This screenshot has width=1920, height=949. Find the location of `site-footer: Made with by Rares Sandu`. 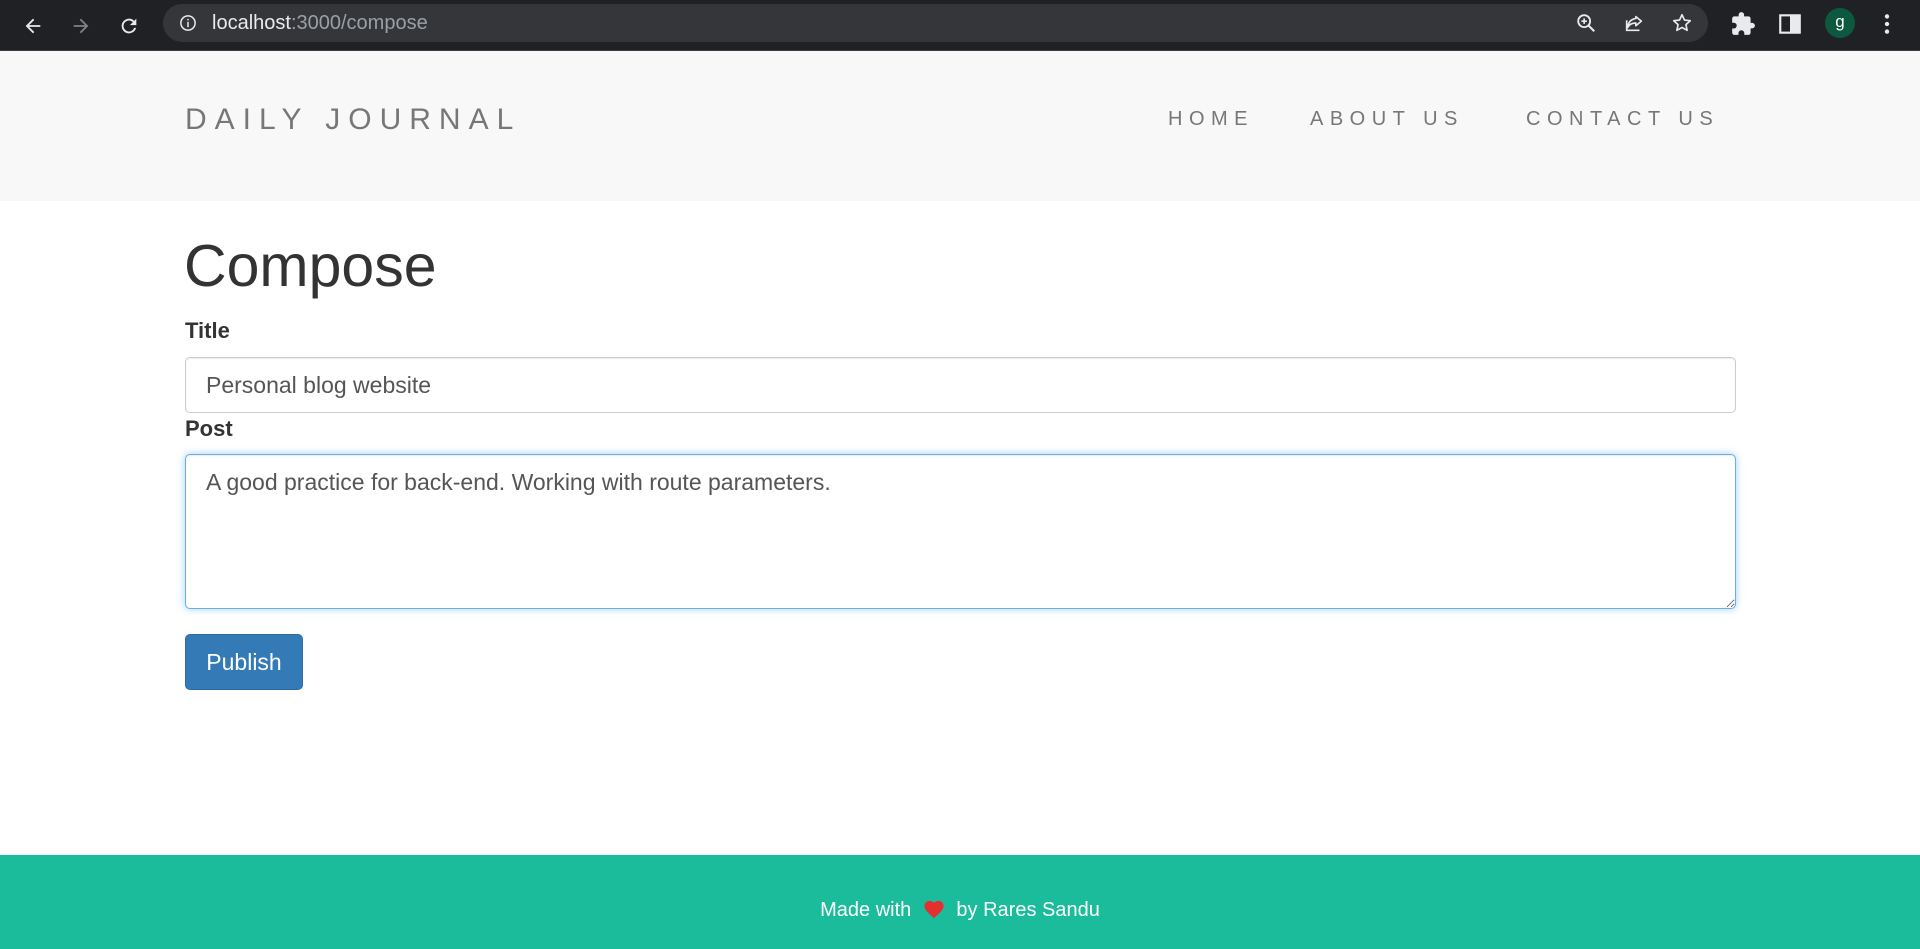

site-footer: Made with by Rares Sandu is located at coordinates (960, 902).